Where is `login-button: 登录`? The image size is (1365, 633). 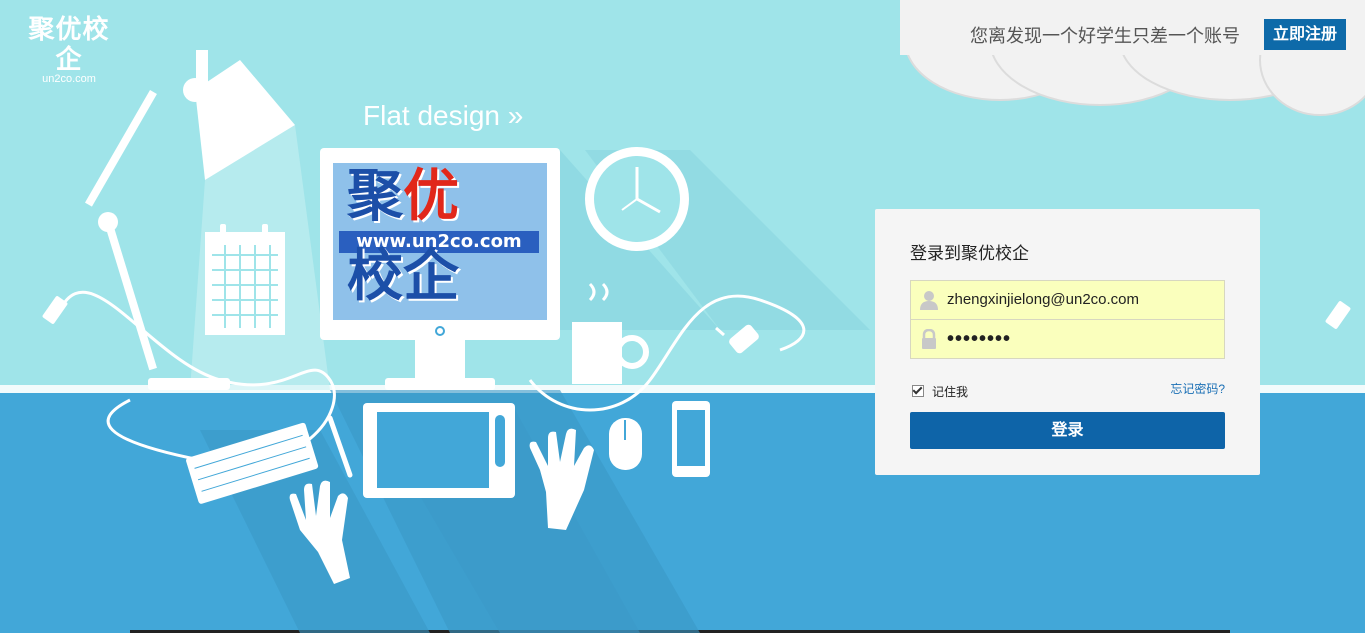
login-button: 登录 is located at coordinates (1067, 430).